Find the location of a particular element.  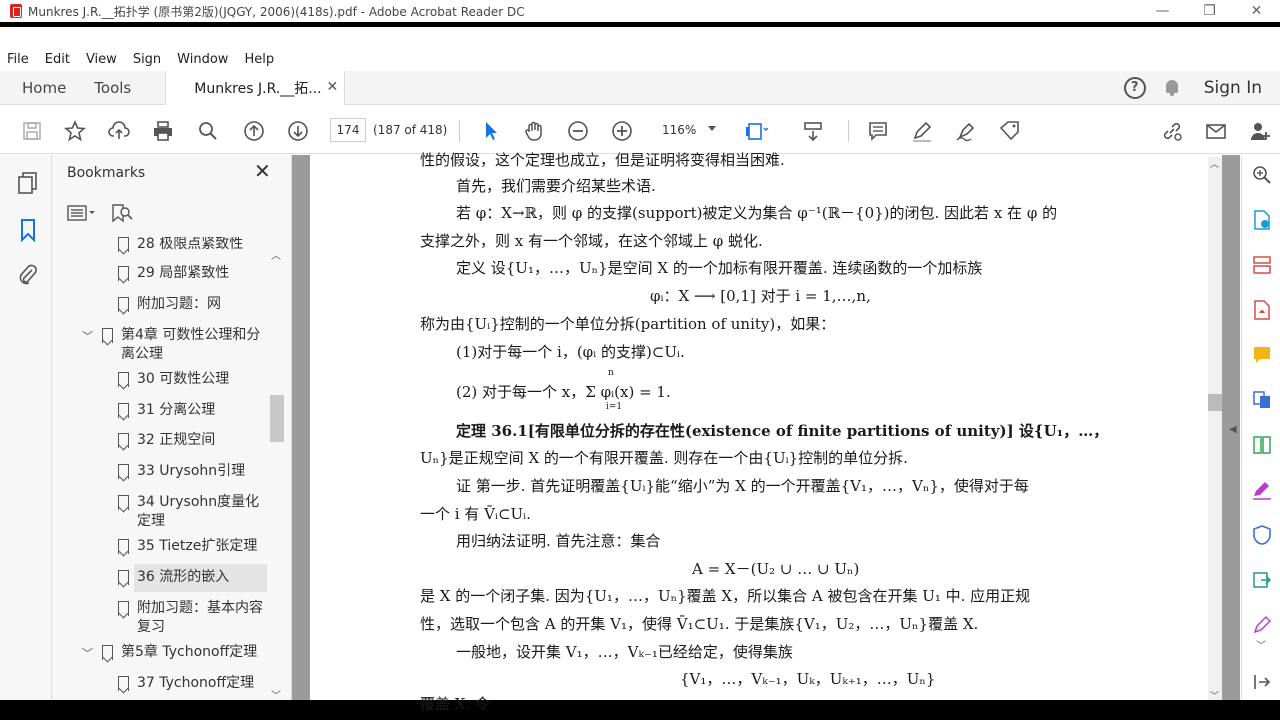

menu-file: File is located at coordinates (18, 59).